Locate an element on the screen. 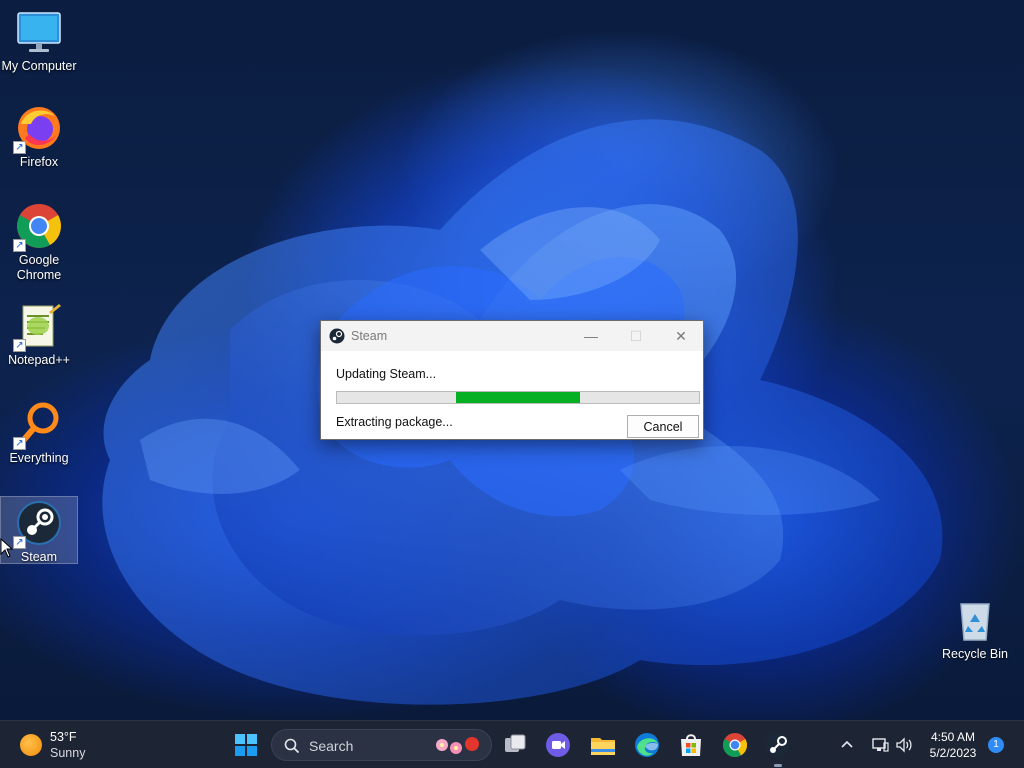  taskbar-search-box: Search is located at coordinates (381, 745).